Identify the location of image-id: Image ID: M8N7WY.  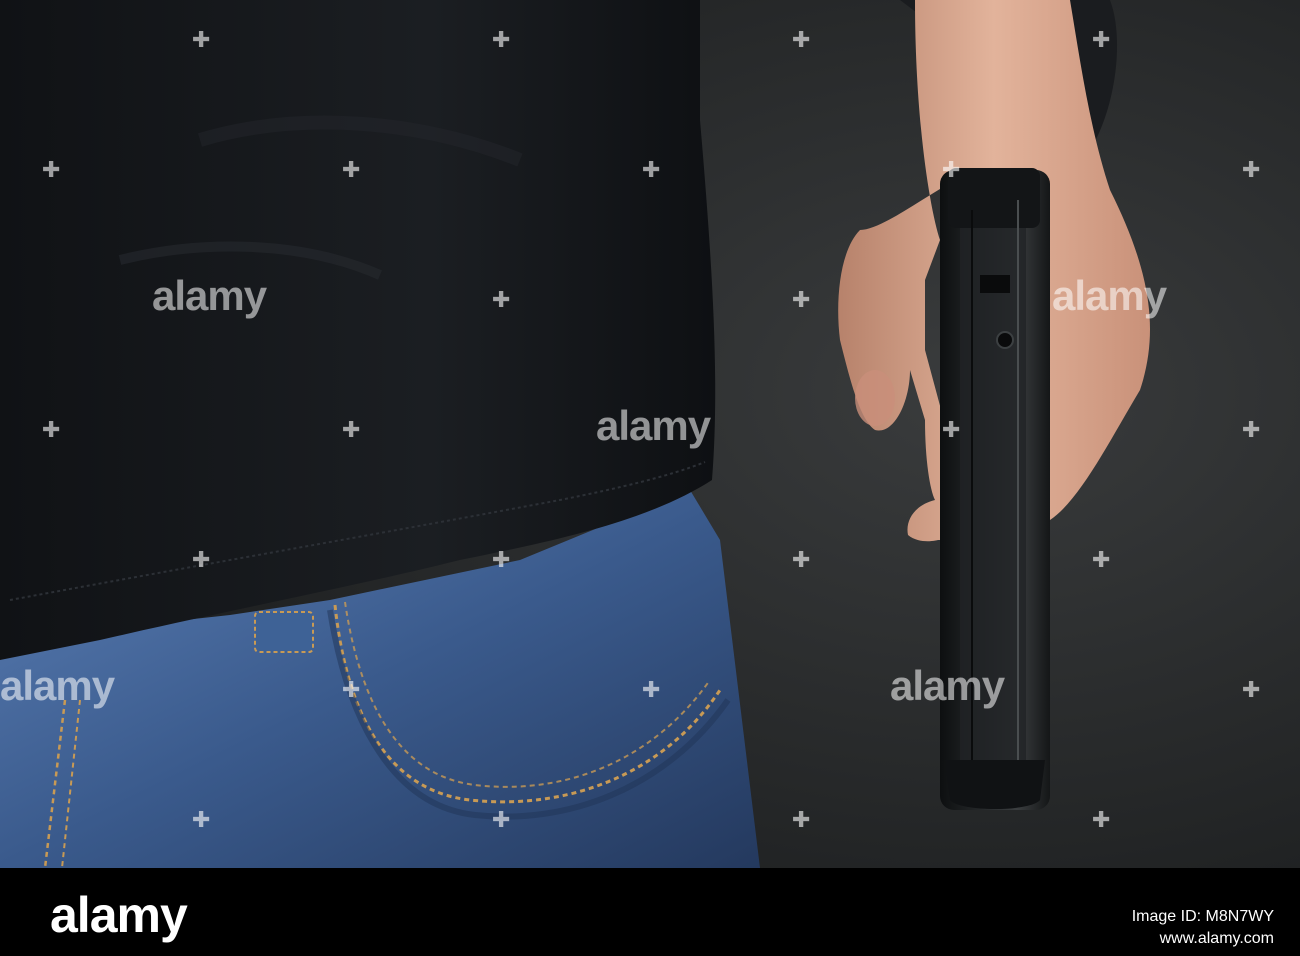
(1202, 916).